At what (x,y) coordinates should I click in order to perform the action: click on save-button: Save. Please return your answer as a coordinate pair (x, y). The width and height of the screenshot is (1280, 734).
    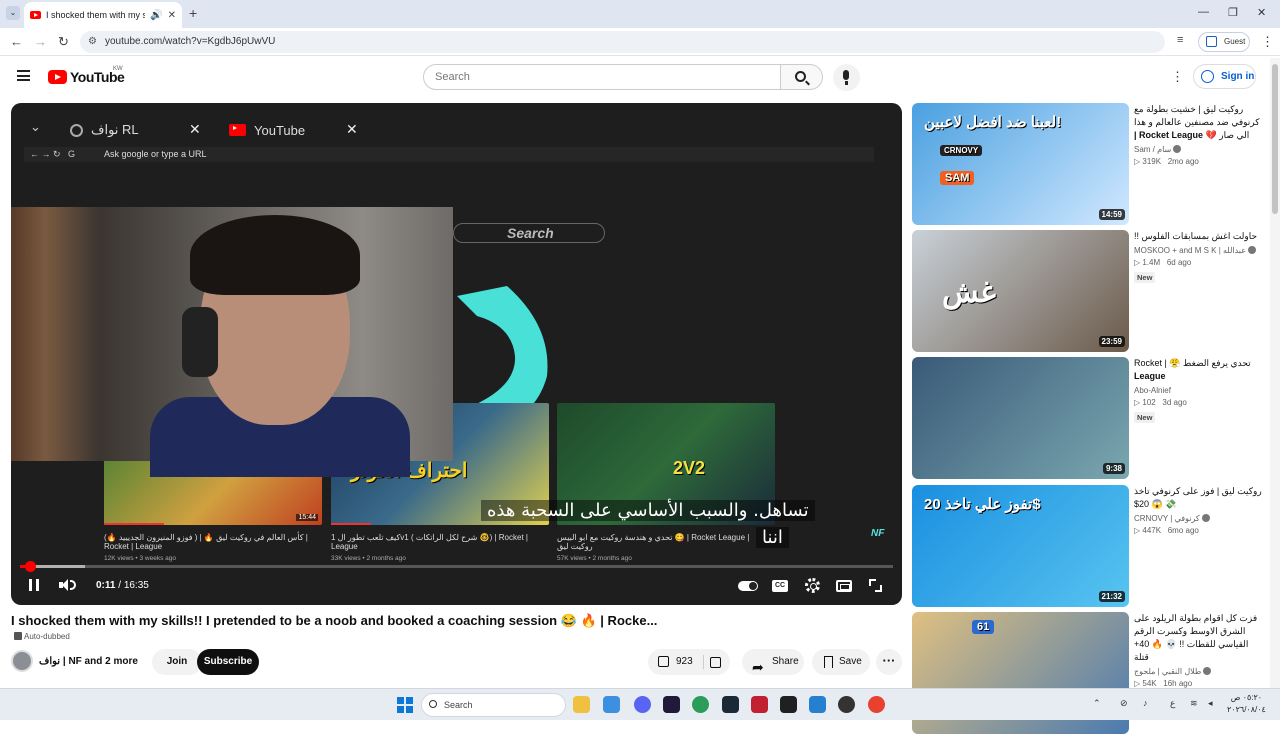
    Looking at the image, I should click on (841, 662).